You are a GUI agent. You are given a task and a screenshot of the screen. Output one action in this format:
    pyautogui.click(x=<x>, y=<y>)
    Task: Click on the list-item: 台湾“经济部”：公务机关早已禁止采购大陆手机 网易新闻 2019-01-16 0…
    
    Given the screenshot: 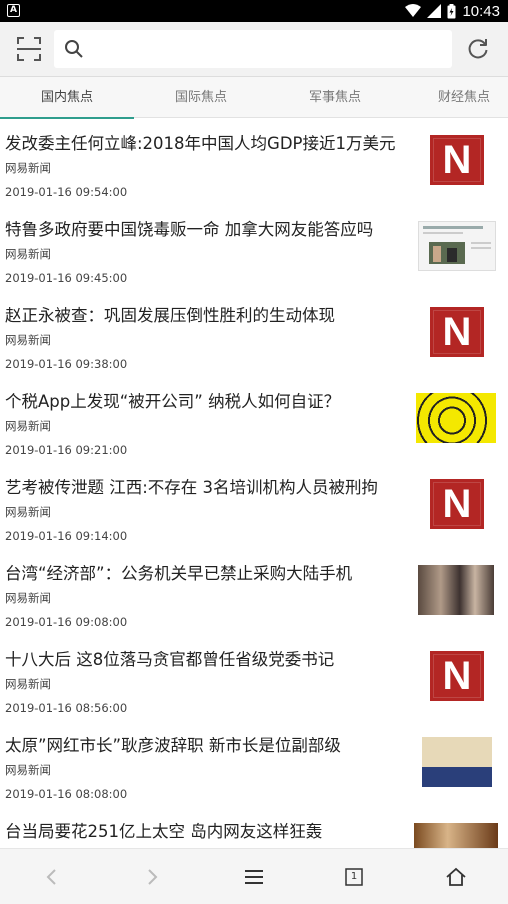 What is the action you would take?
    pyautogui.click(x=254, y=591)
    